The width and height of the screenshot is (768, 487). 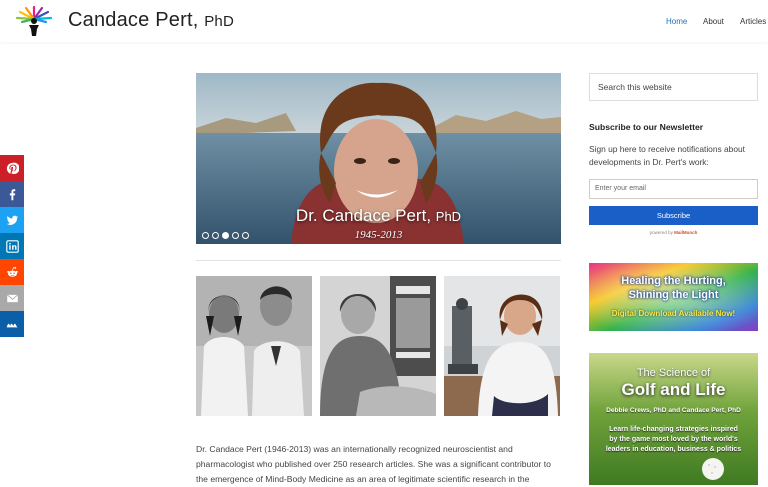 I want to click on twitter-share-button, so click(x=12, y=220).